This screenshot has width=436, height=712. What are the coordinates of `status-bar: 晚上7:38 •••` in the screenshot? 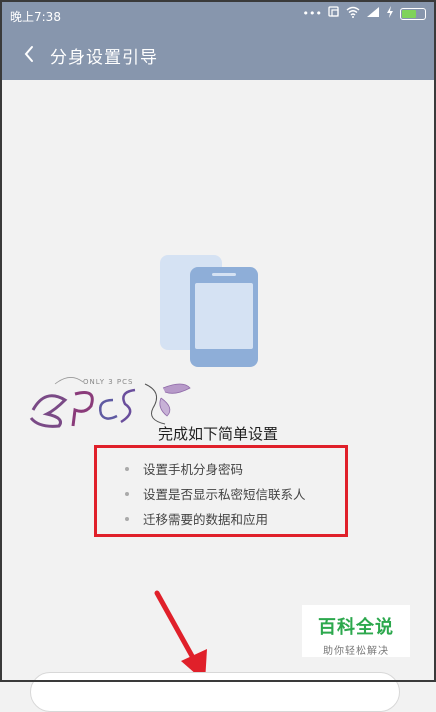 It's located at (218, 15).